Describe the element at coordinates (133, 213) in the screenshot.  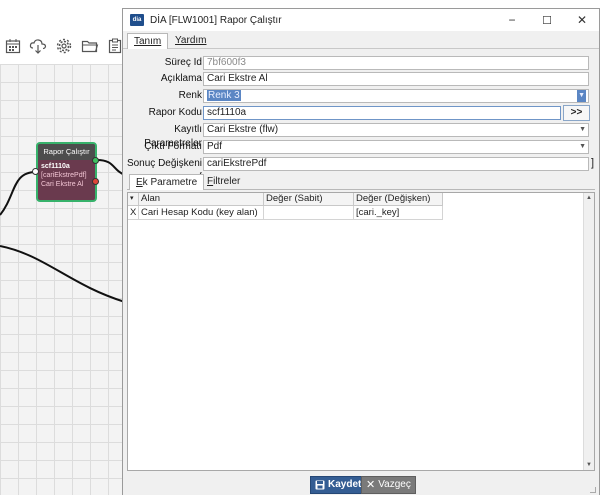
I see `row-delete-marker: X` at that location.